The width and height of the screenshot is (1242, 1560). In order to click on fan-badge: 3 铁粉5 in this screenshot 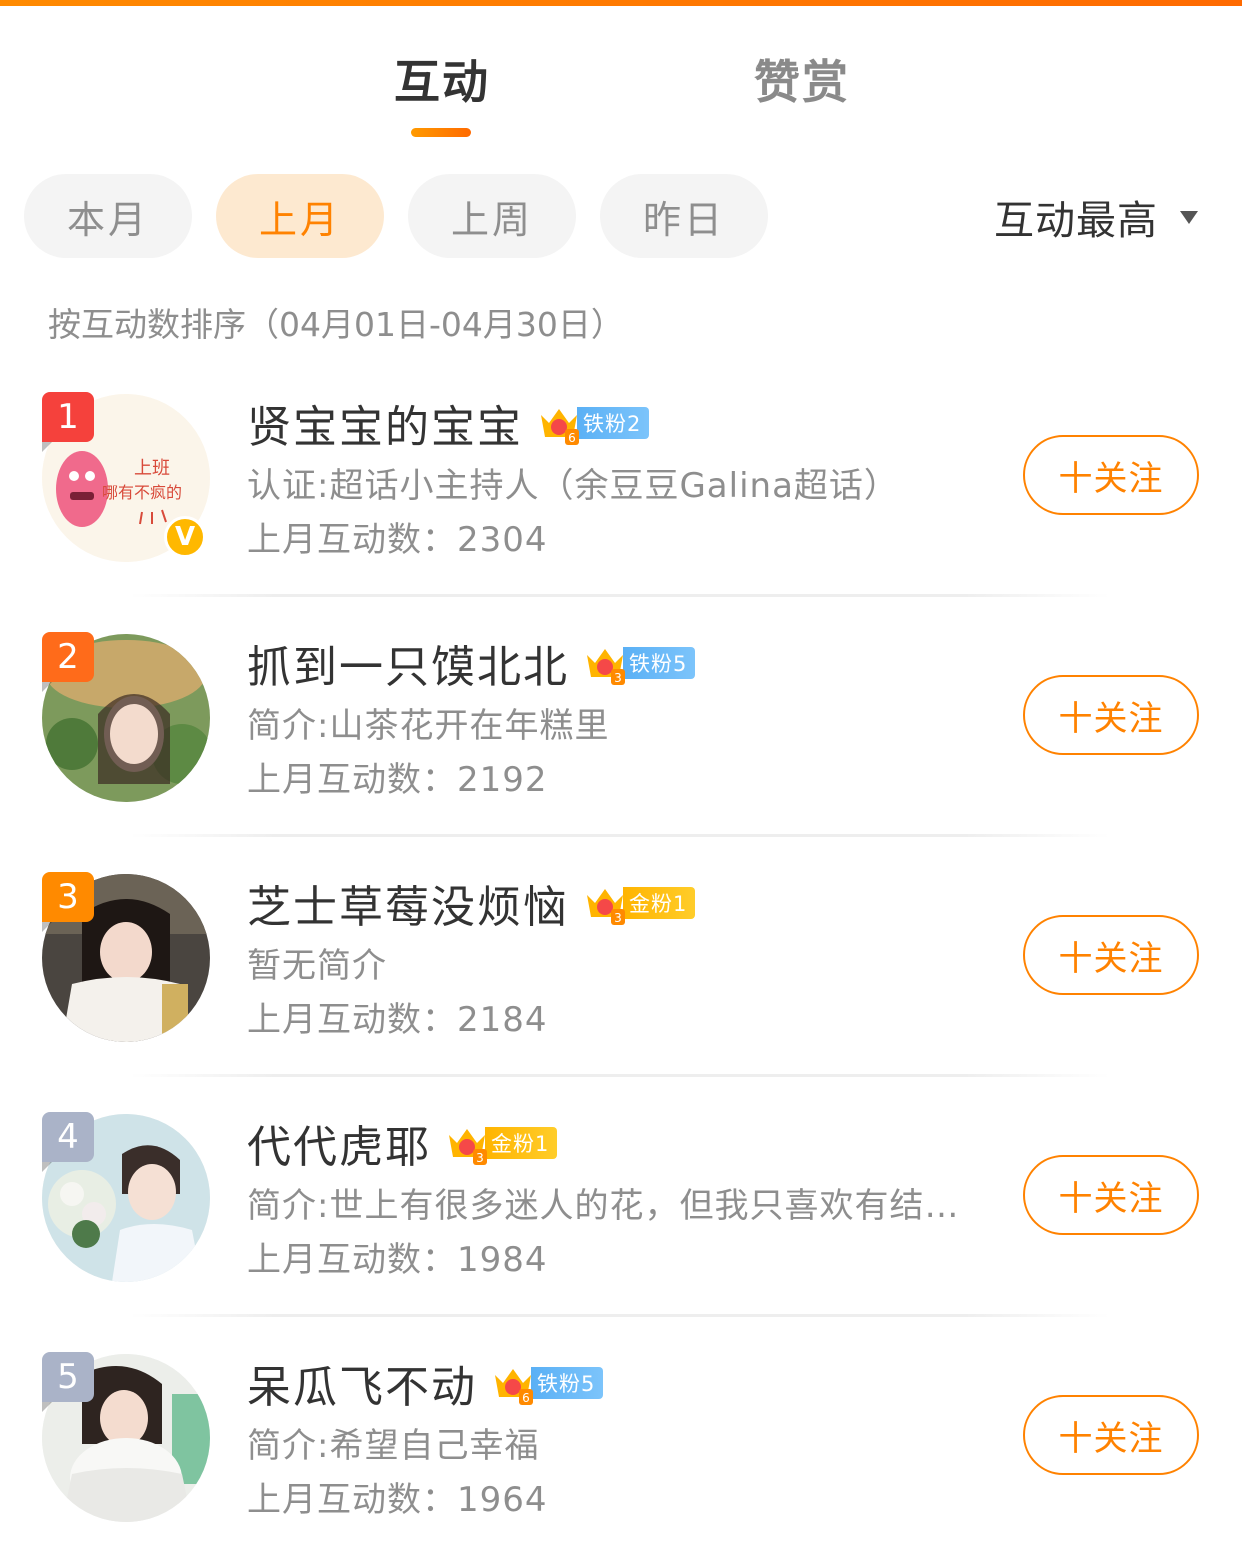, I will do `click(639, 665)`.